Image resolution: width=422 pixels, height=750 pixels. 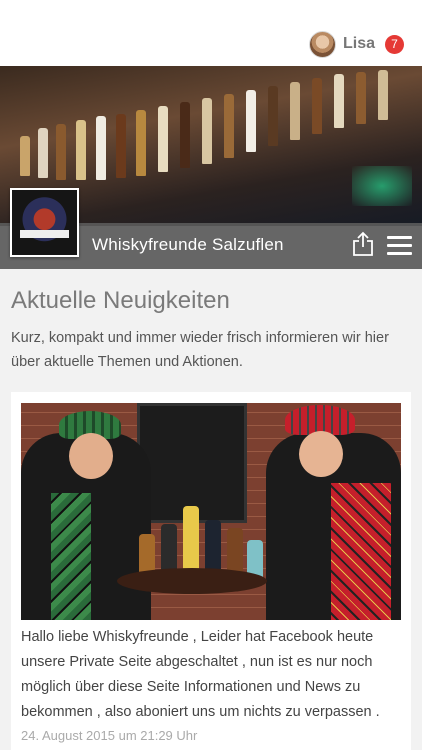 I want to click on post-date: 24. August 2015 um 21:29 Uhr, so click(x=109, y=735).